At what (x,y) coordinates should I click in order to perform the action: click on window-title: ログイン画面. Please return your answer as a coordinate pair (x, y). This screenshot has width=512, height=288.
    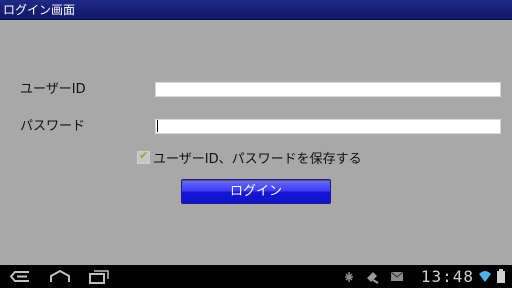
    Looking at the image, I should click on (39, 10).